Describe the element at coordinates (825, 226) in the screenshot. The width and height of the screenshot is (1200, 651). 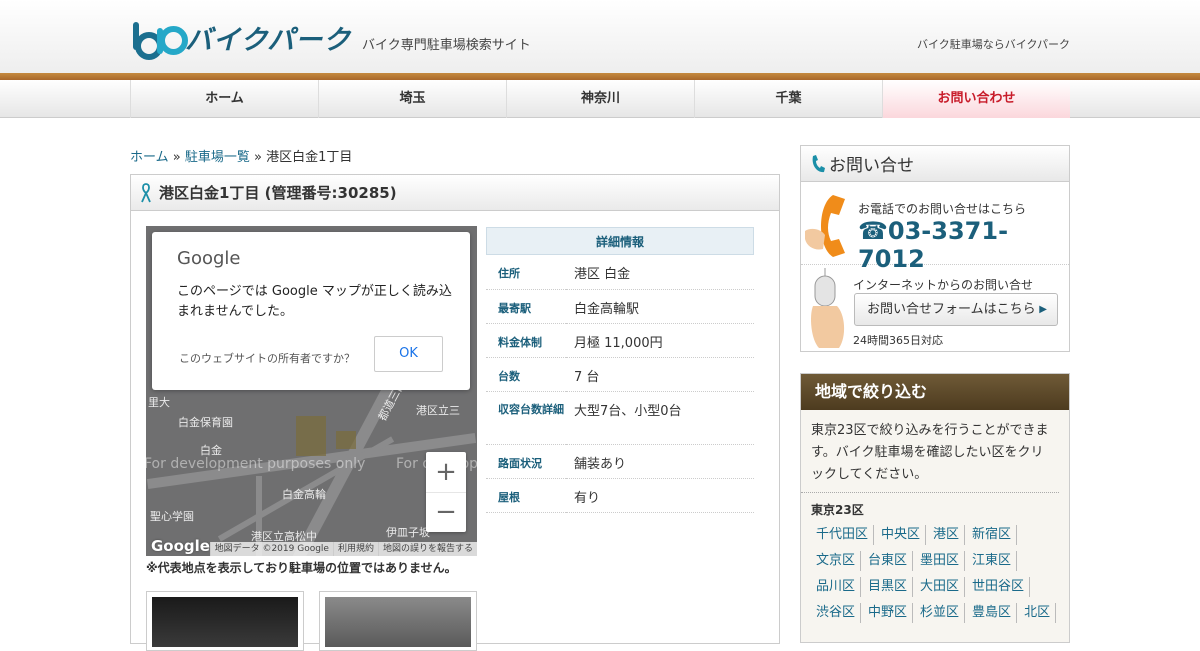
I see `phone-receiver-icon` at that location.